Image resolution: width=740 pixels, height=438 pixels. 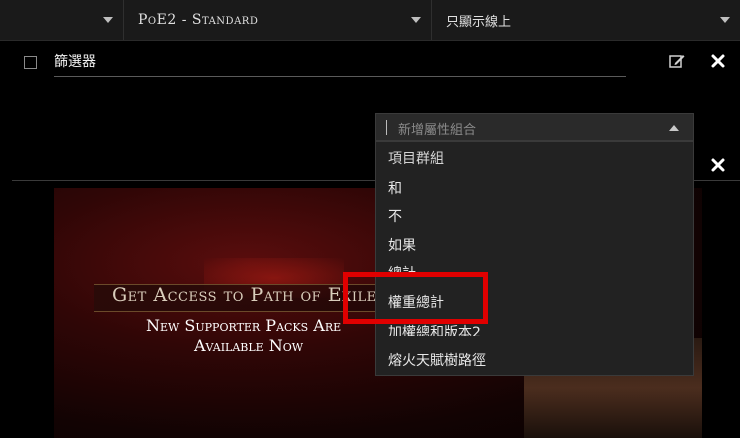 I want to click on banner-subline-1: New Supporter Packs Are, so click(x=244, y=325).